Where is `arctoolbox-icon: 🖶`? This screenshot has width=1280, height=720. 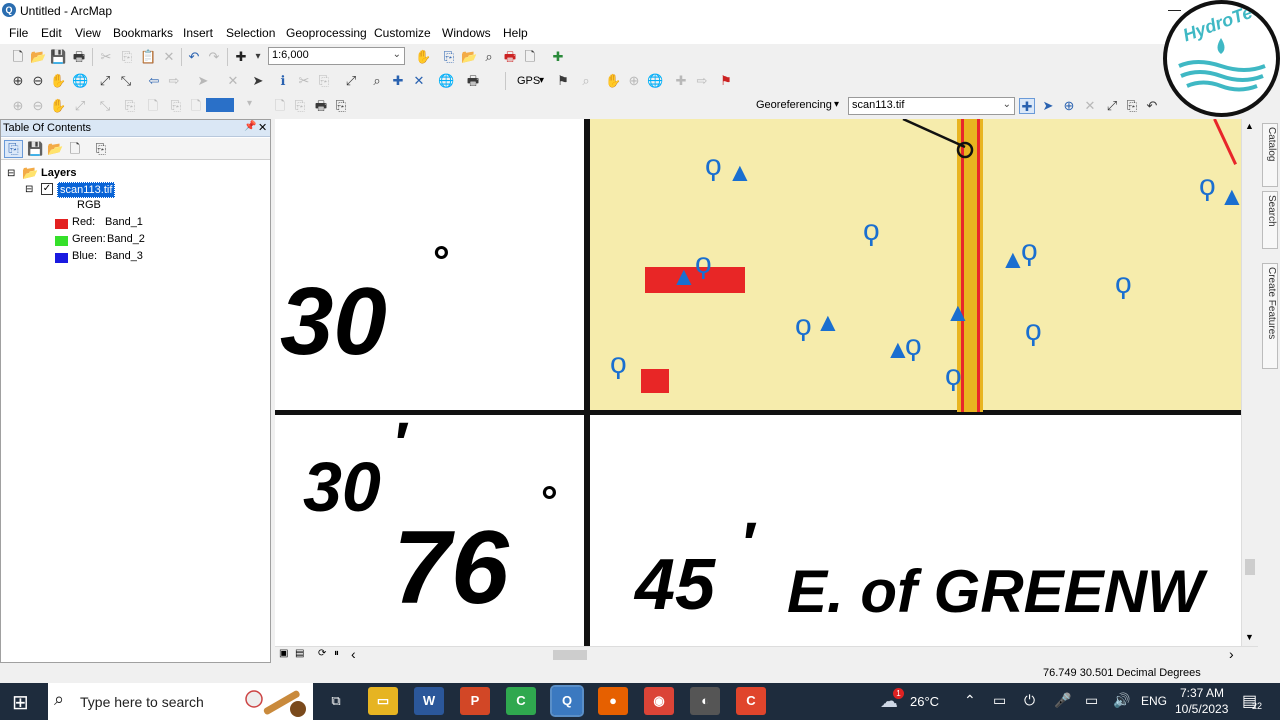
arctoolbox-icon: 🖶 is located at coordinates (510, 57).